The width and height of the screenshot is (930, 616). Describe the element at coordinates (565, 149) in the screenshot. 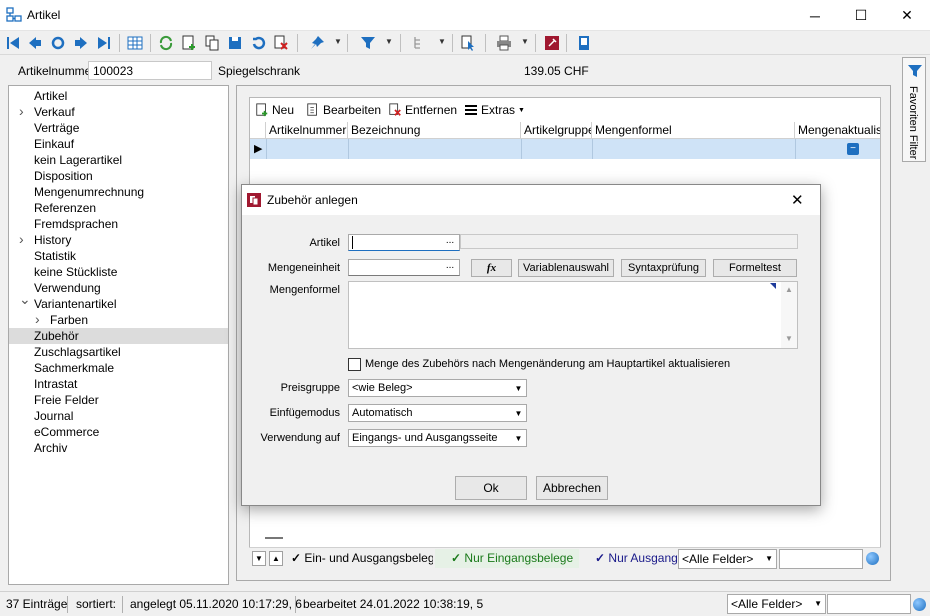

I see `table-row: ▶ −` at that location.